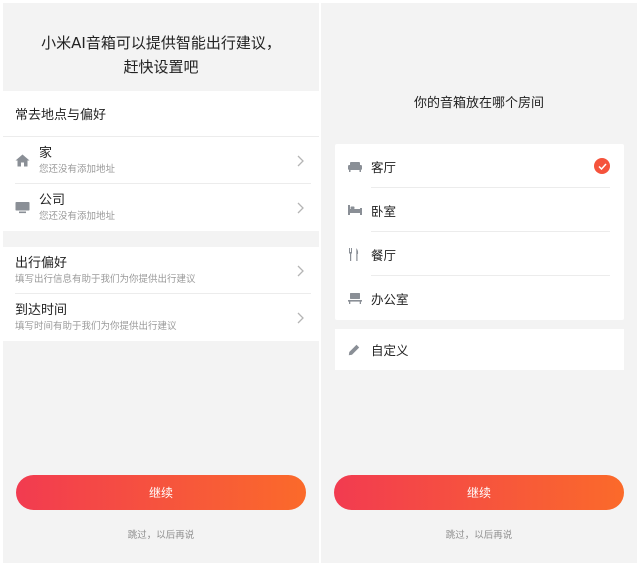 The width and height of the screenshot is (640, 566). Describe the element at coordinates (161, 67) in the screenshot. I see `headline-line-2: 赶快设置吧` at that location.